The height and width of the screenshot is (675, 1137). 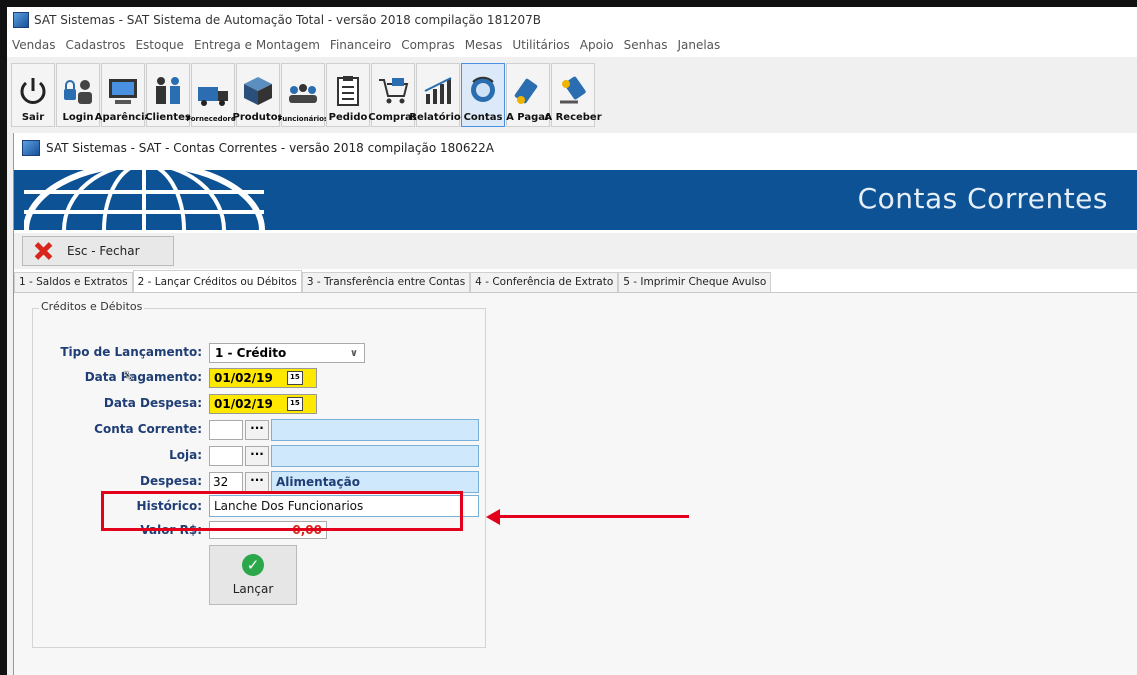 What do you see at coordinates (428, 45) in the screenshot?
I see `menu-compras: Compras` at bounding box center [428, 45].